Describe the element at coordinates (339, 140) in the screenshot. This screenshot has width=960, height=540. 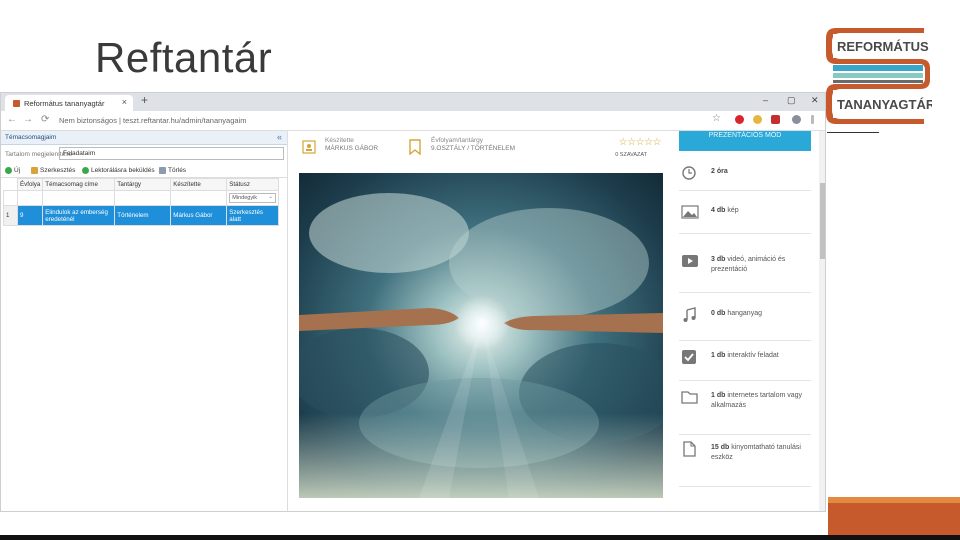
I see `author-label: Készítette` at that location.